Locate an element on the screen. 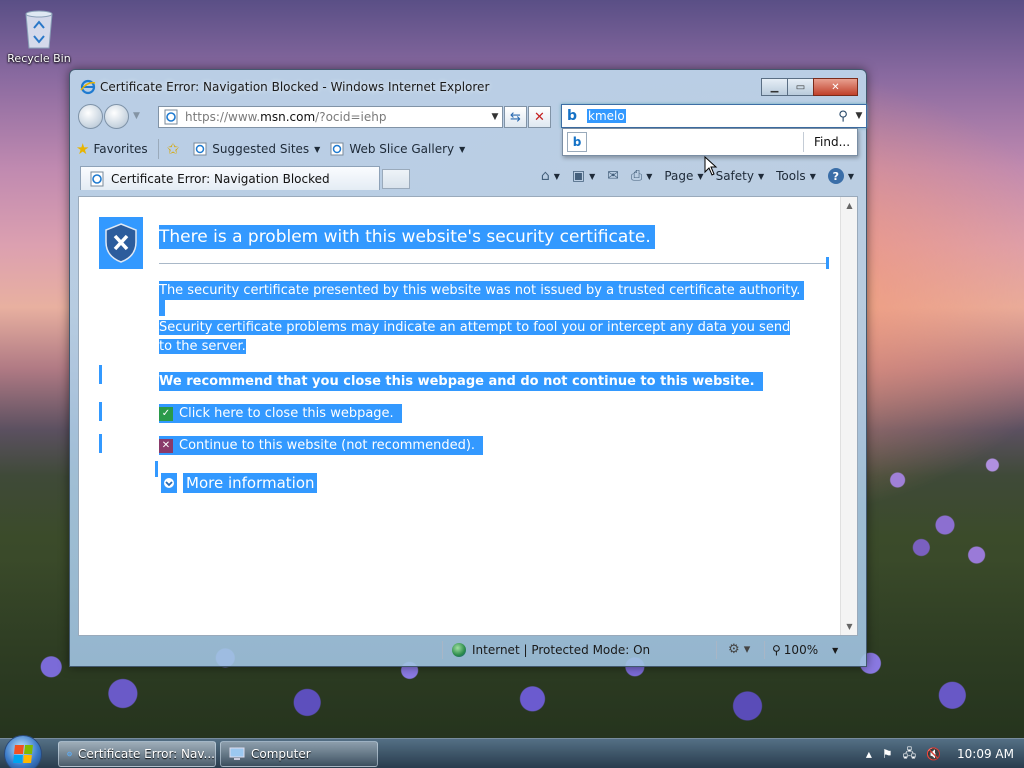 Image resolution: width=1024 pixels, height=768 pixels. more-information-toggle: More information is located at coordinates (239, 483).